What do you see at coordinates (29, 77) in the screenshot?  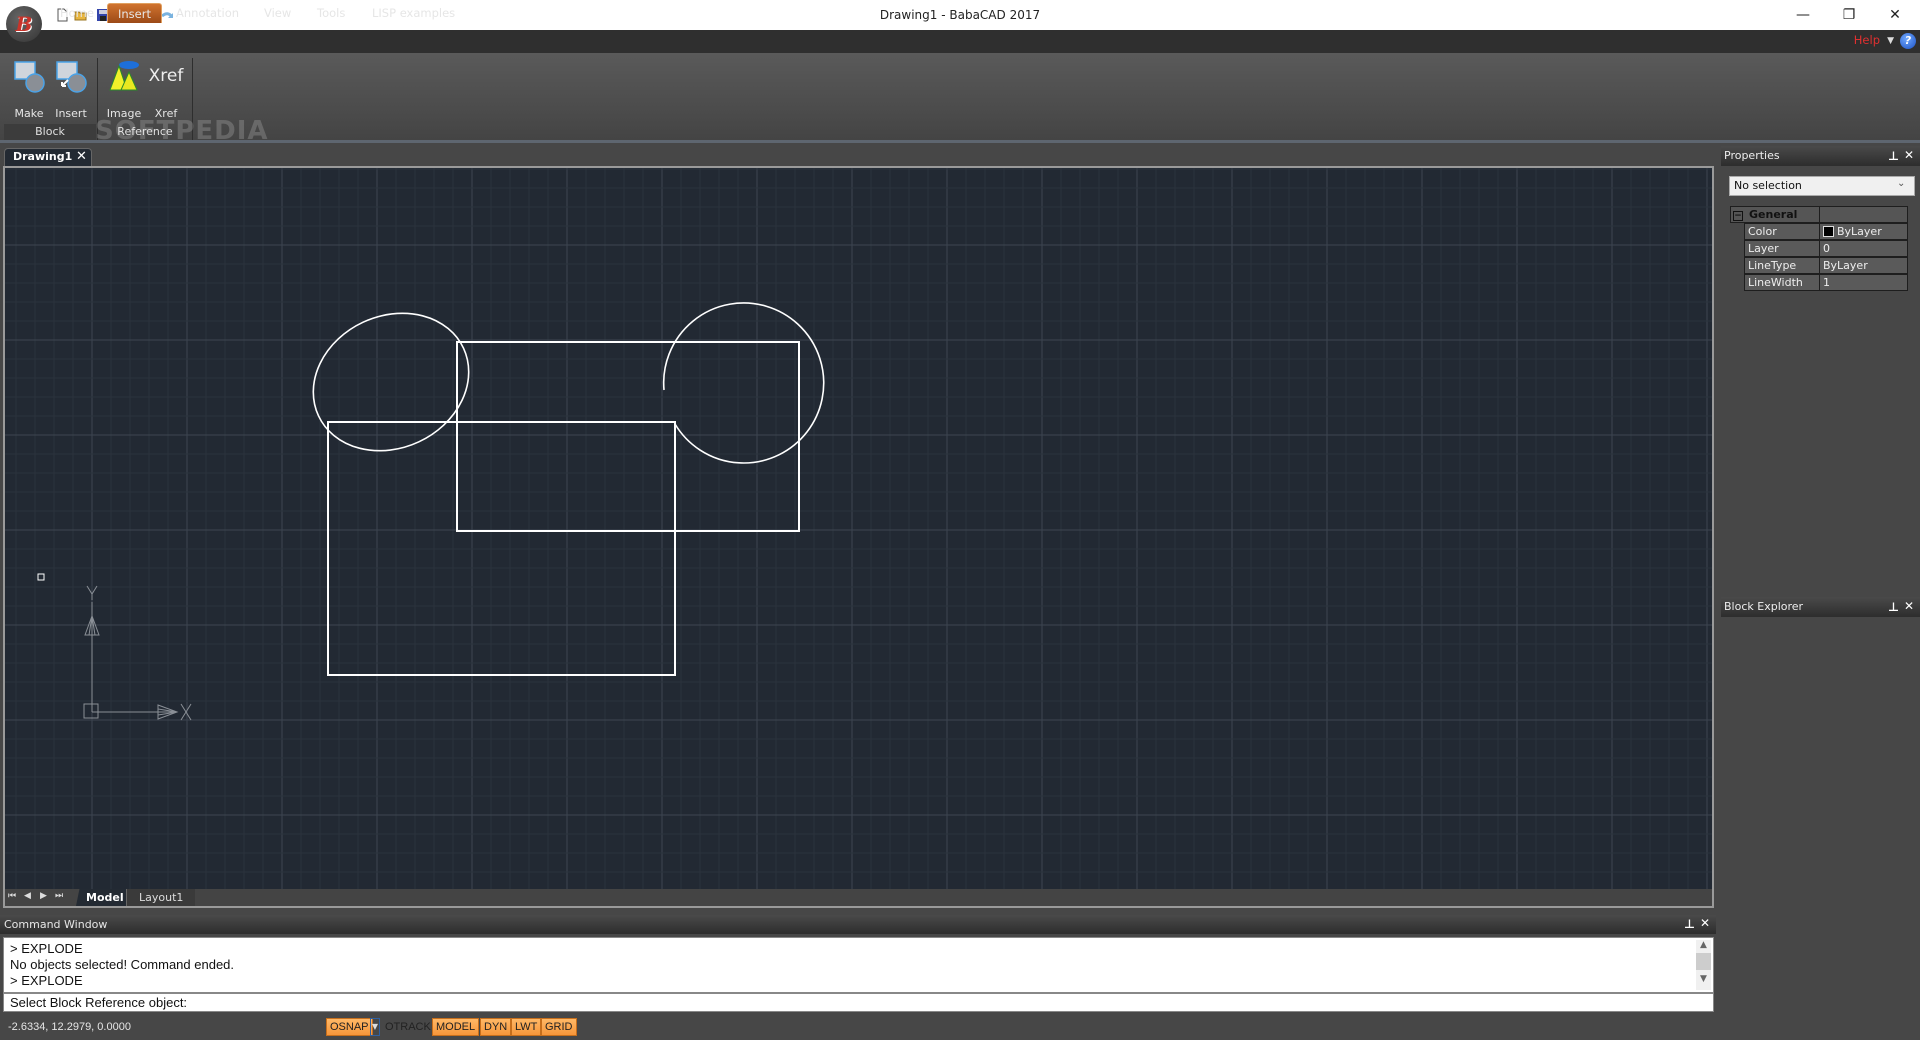 I see `block-make-icon` at bounding box center [29, 77].